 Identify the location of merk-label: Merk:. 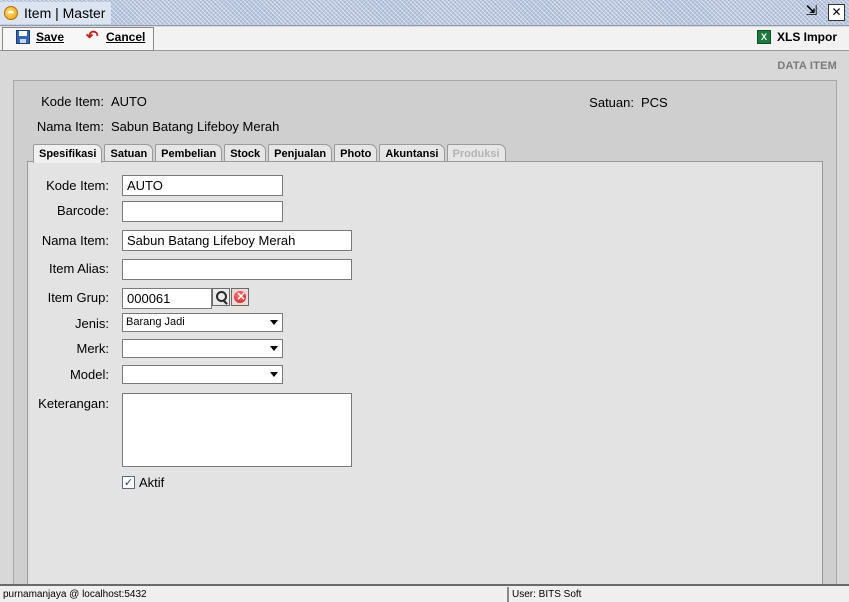
(93, 348).